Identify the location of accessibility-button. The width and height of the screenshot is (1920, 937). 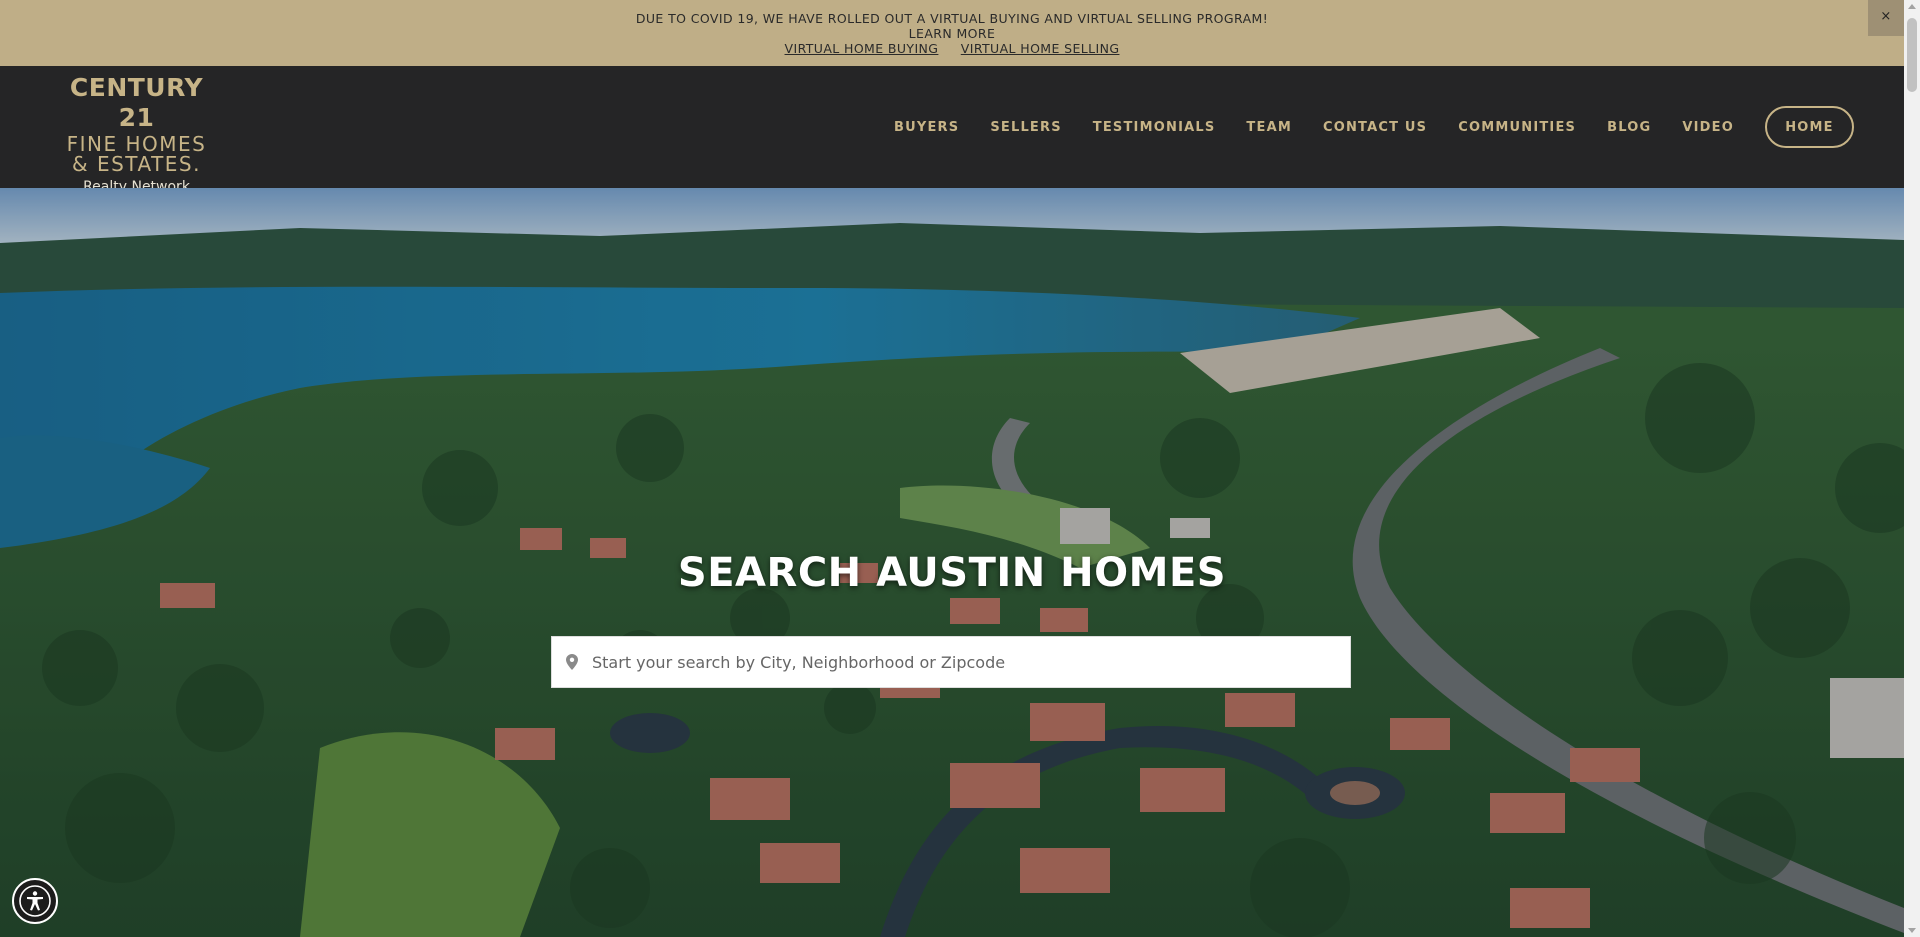
(35, 901).